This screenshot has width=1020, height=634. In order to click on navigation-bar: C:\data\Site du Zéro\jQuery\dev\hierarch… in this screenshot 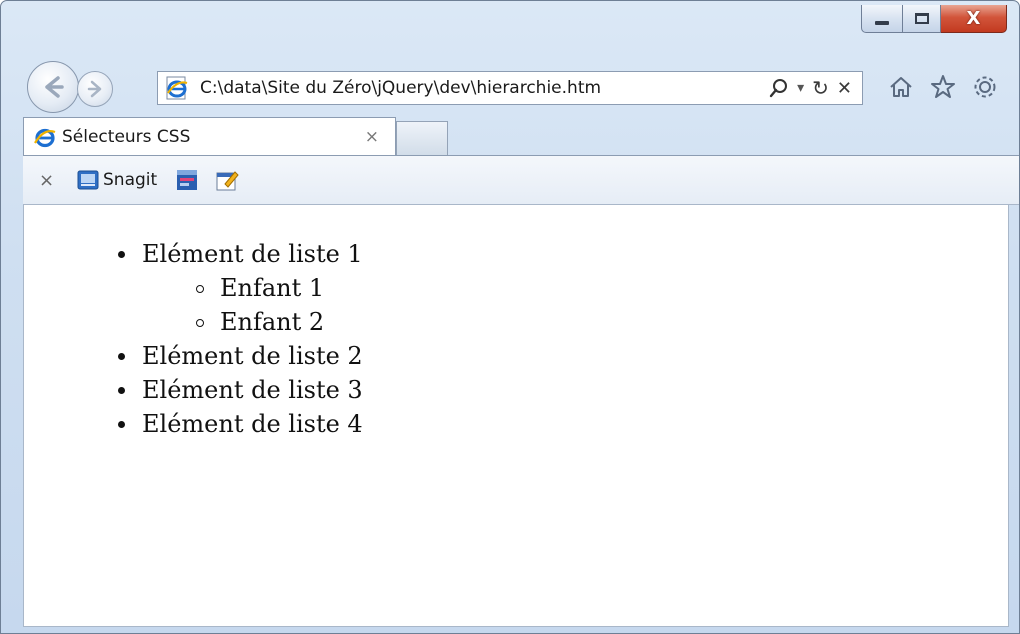, I will do `click(516, 87)`.